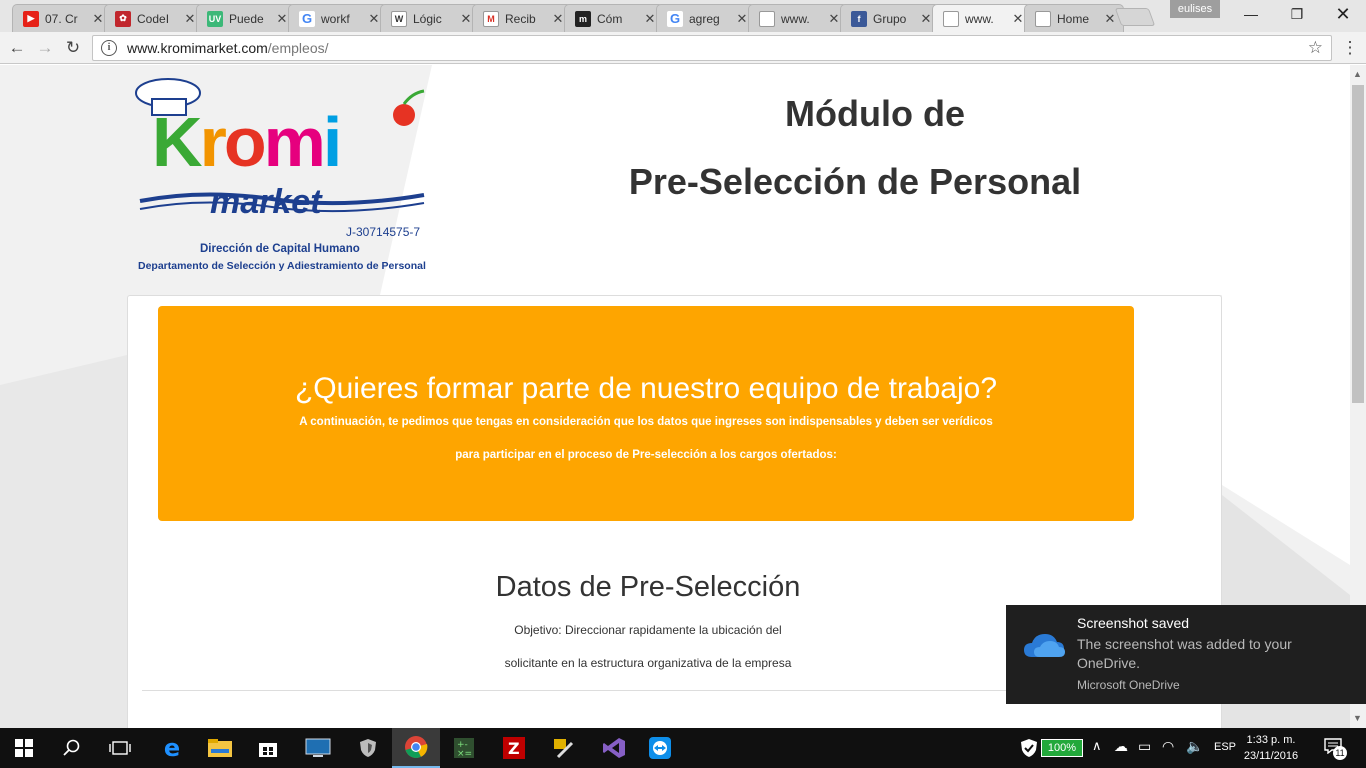 The image size is (1366, 768). I want to click on browser-tab: m Cóm ✕, so click(614, 18).